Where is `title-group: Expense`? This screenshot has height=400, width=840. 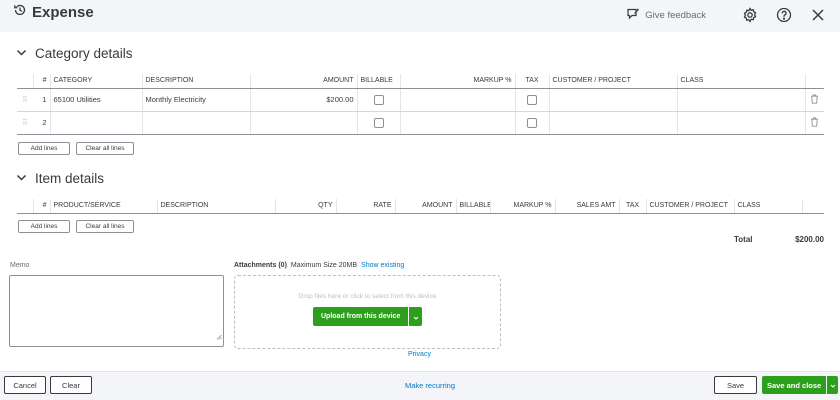 title-group: Expense is located at coordinates (53, 12).